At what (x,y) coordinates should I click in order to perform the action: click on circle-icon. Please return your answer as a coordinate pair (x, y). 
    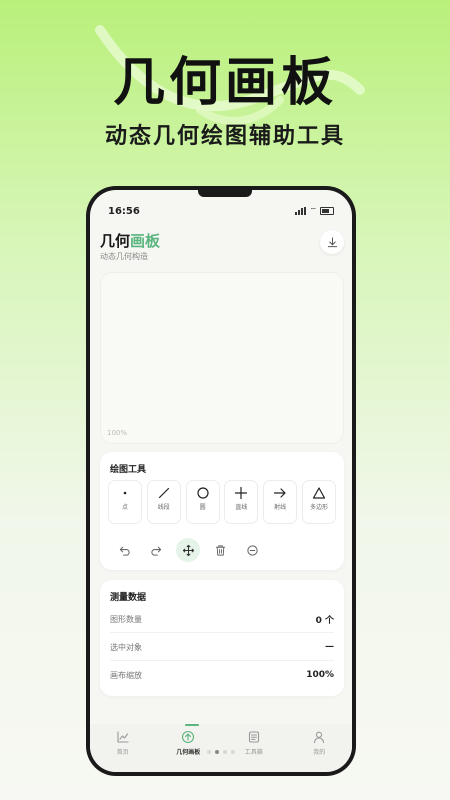
    Looking at the image, I should click on (202, 493).